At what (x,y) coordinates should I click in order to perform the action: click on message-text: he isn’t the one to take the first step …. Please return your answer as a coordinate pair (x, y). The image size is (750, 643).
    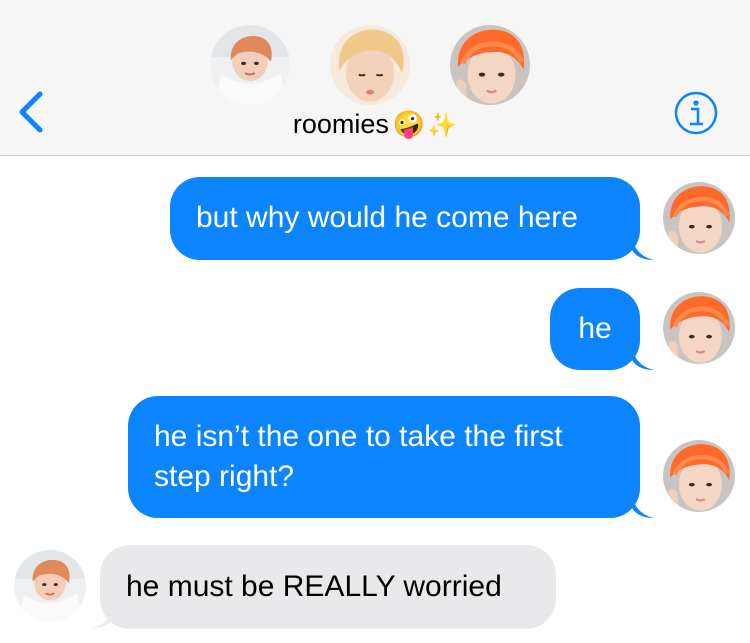
    Looking at the image, I should click on (358, 456).